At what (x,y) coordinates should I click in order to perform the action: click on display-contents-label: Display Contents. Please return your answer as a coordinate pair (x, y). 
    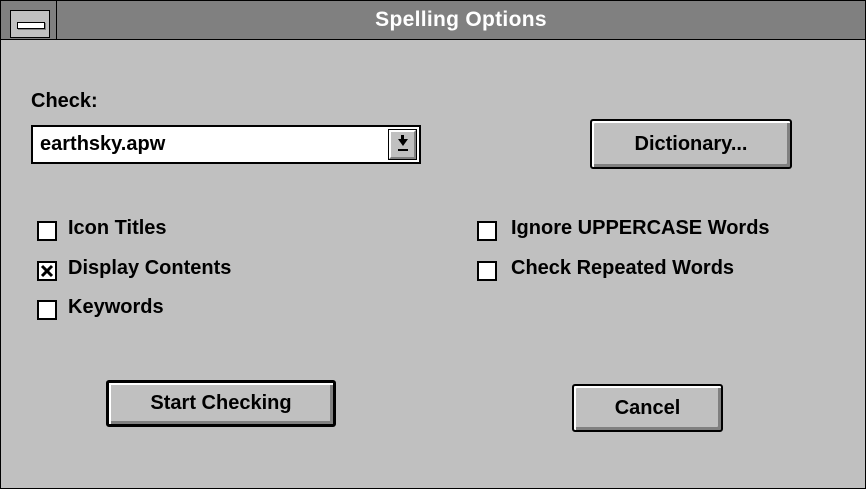
    Looking at the image, I should click on (149, 268).